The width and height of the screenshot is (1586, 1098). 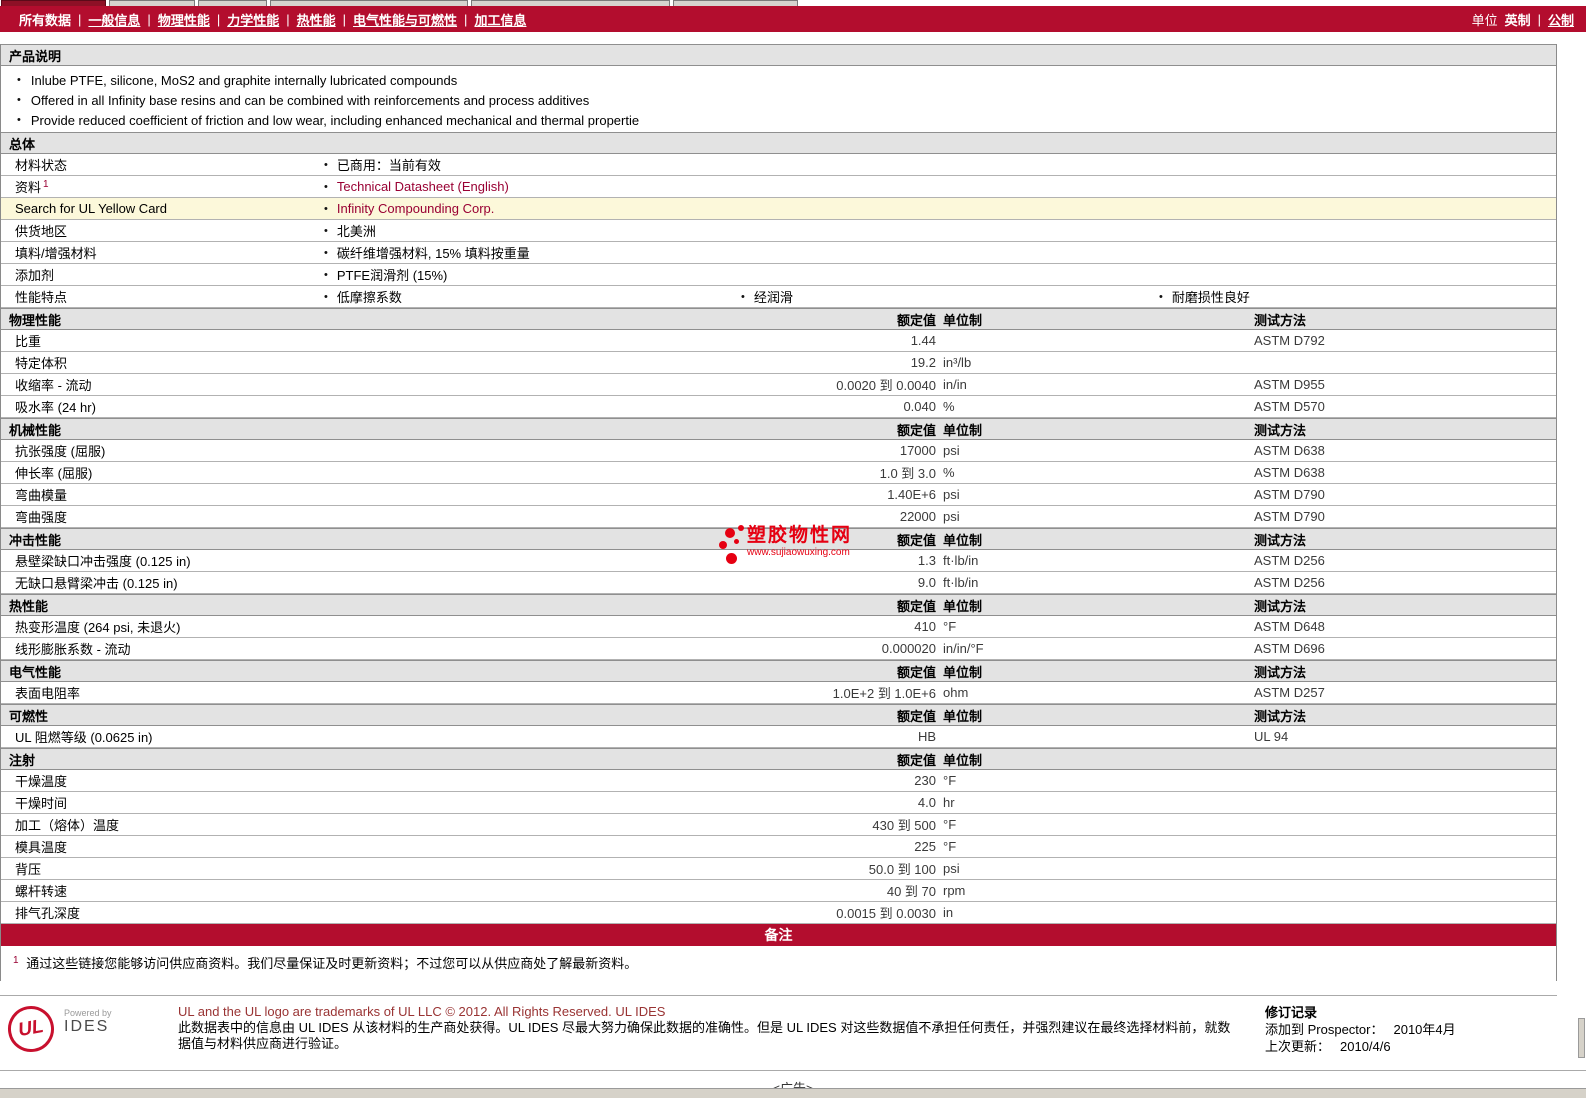 What do you see at coordinates (793, 1093) in the screenshot?
I see `horizontal-scrollbar` at bounding box center [793, 1093].